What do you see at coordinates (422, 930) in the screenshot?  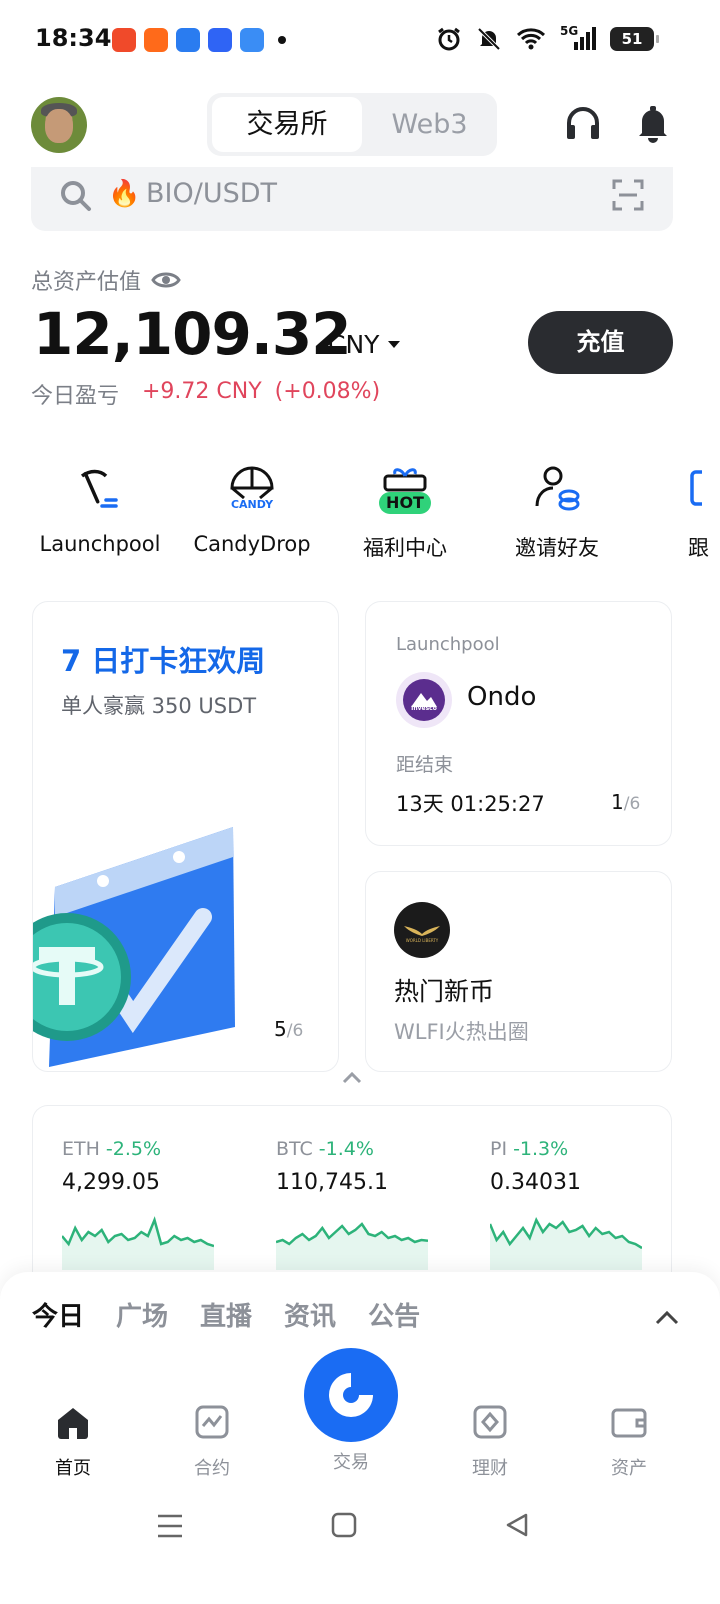 I see `wlfi-logo: WORLD LIBERTY` at bounding box center [422, 930].